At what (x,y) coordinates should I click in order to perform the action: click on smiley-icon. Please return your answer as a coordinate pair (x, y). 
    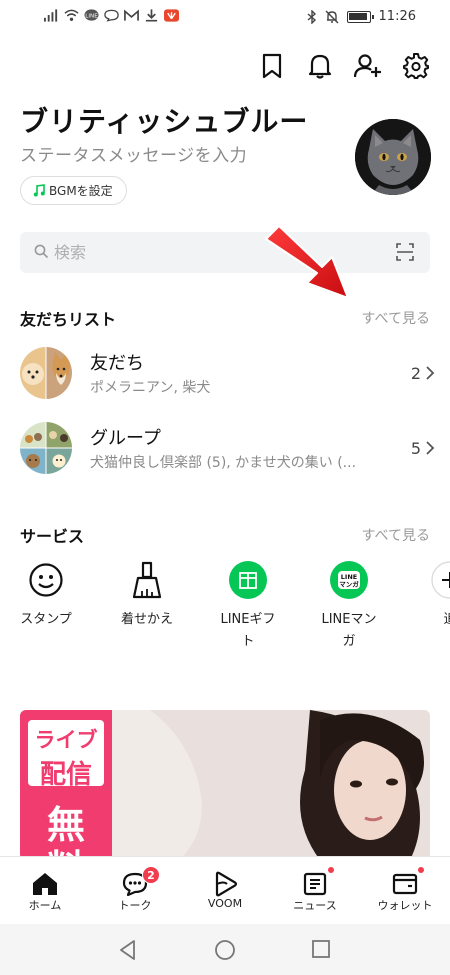
    Looking at the image, I should click on (46, 580).